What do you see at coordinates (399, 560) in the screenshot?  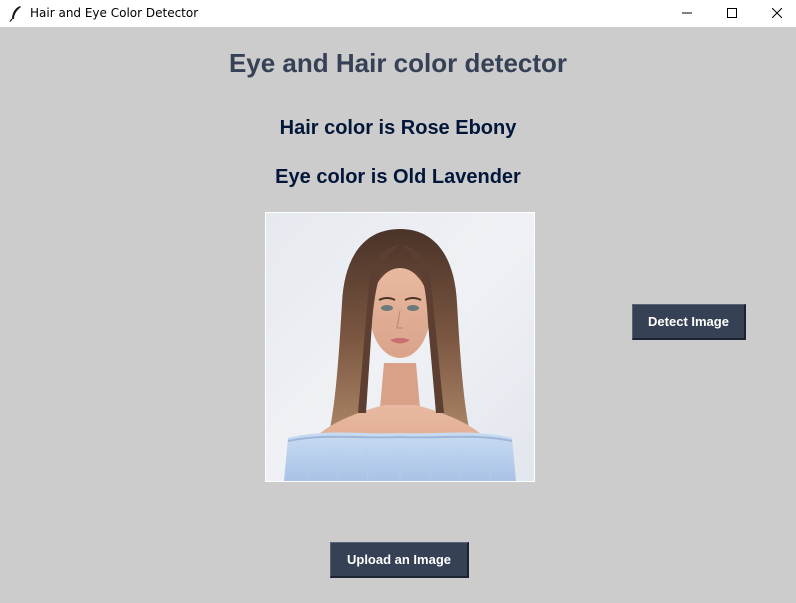 I see `upload-image-button: Upload an Image` at bounding box center [399, 560].